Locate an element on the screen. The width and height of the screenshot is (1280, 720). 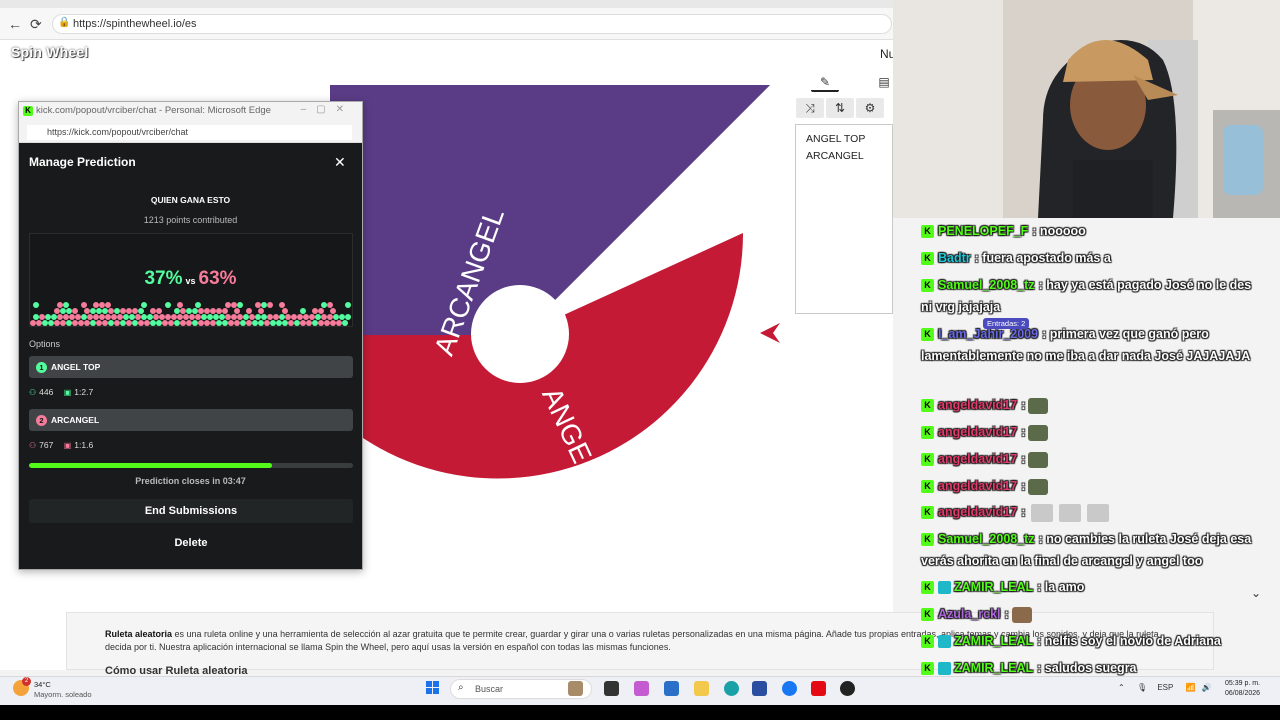
copilot-icon is located at coordinates (641, 688).